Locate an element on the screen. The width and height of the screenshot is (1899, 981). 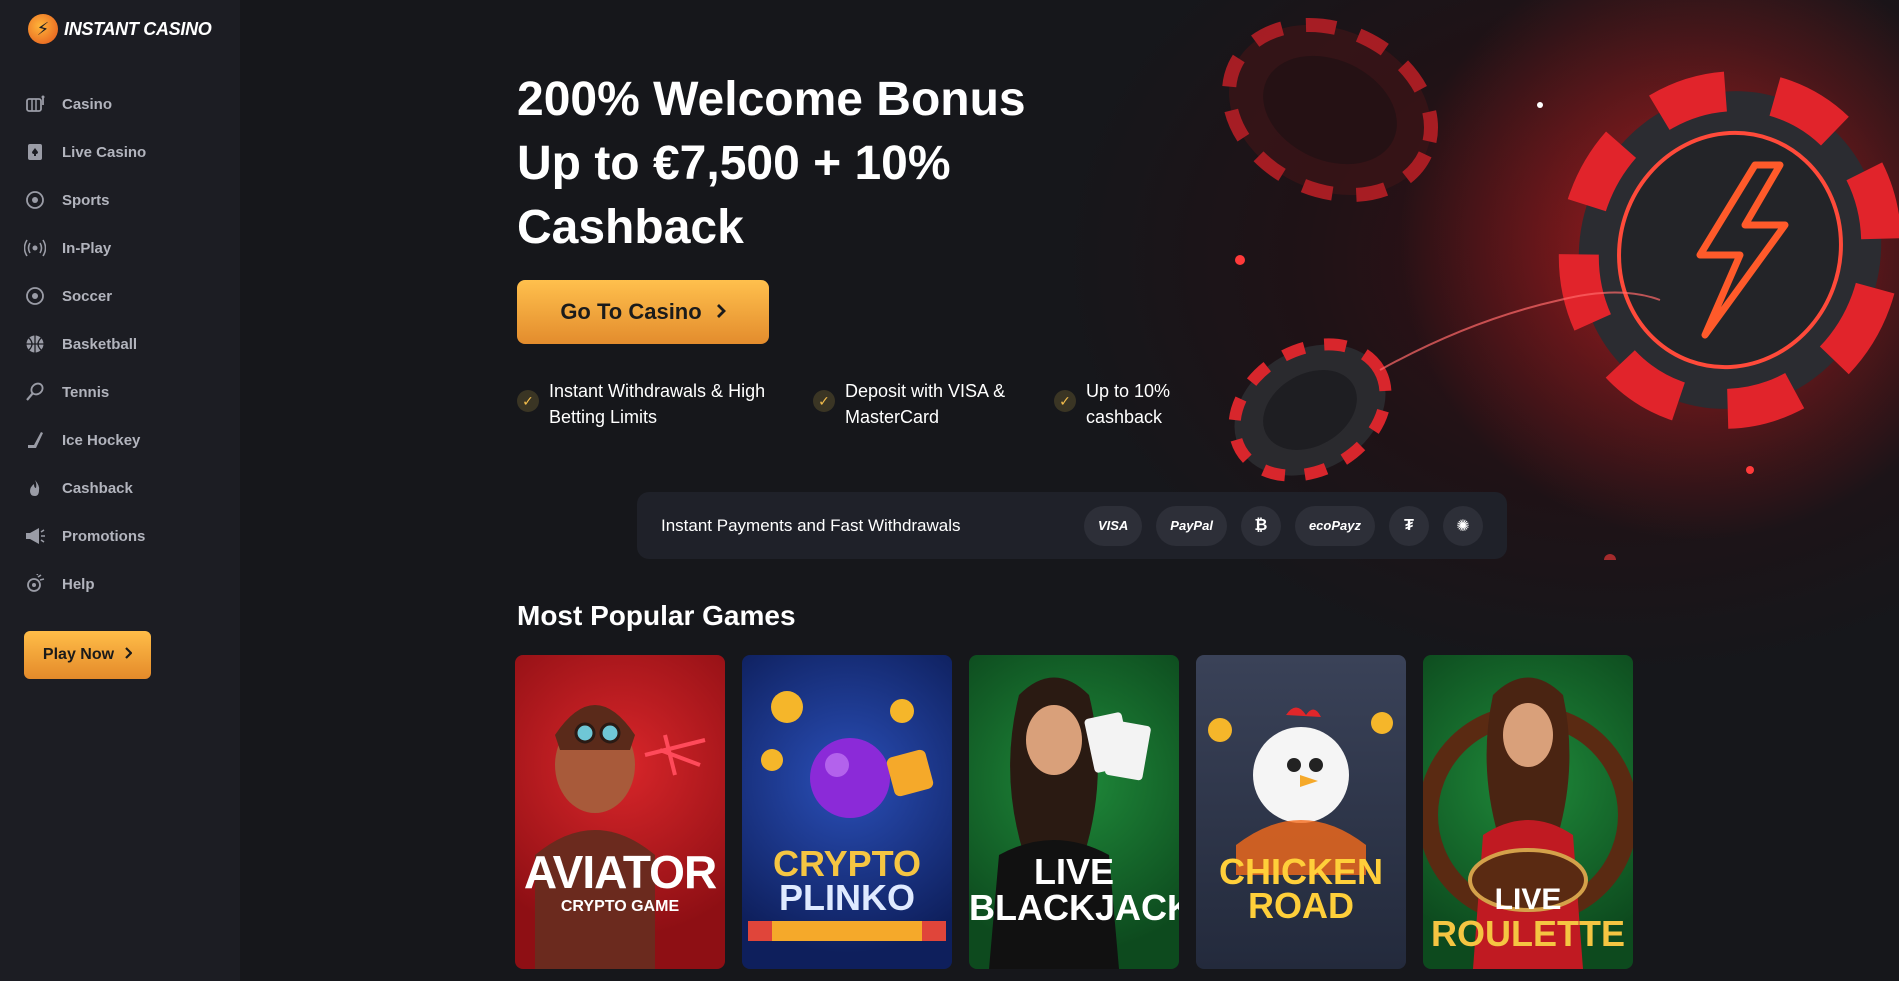
go-to-casino-label: Go To Casino is located at coordinates (631, 311).